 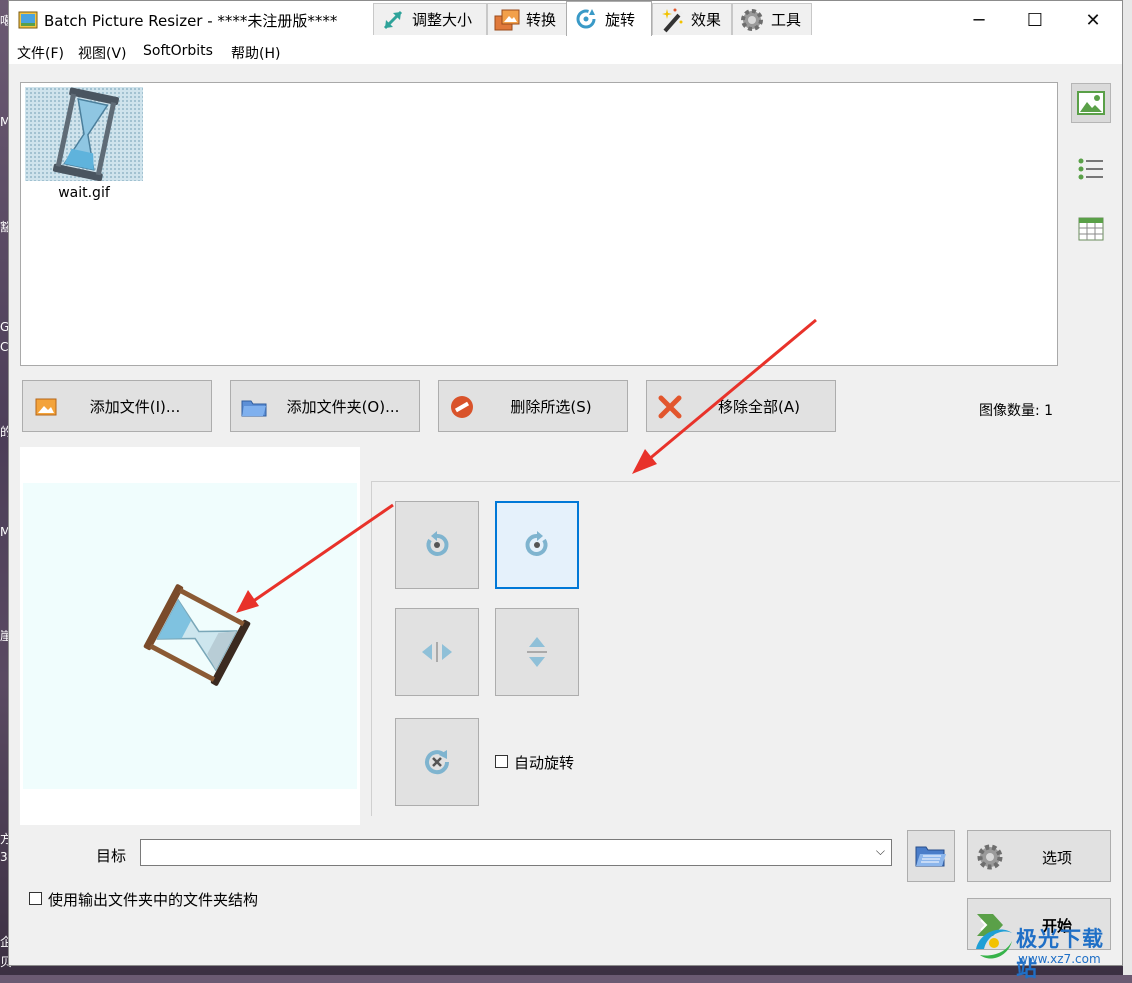 What do you see at coordinates (507, 20) in the screenshot?
I see `convert-icon` at bounding box center [507, 20].